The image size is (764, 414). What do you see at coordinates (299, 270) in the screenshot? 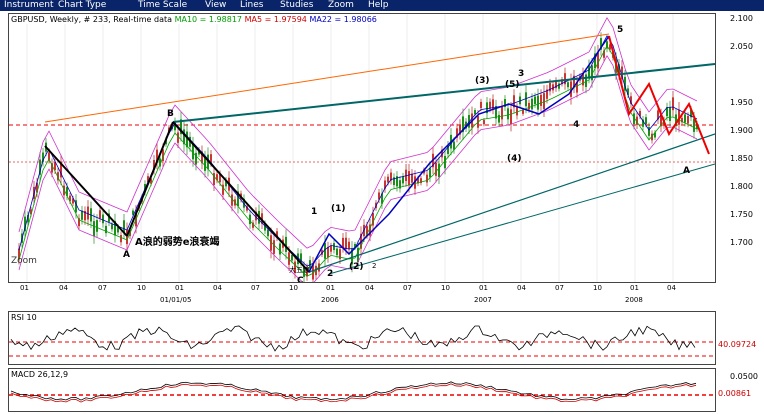
I see `low-note: 大五浪` at bounding box center [299, 270].